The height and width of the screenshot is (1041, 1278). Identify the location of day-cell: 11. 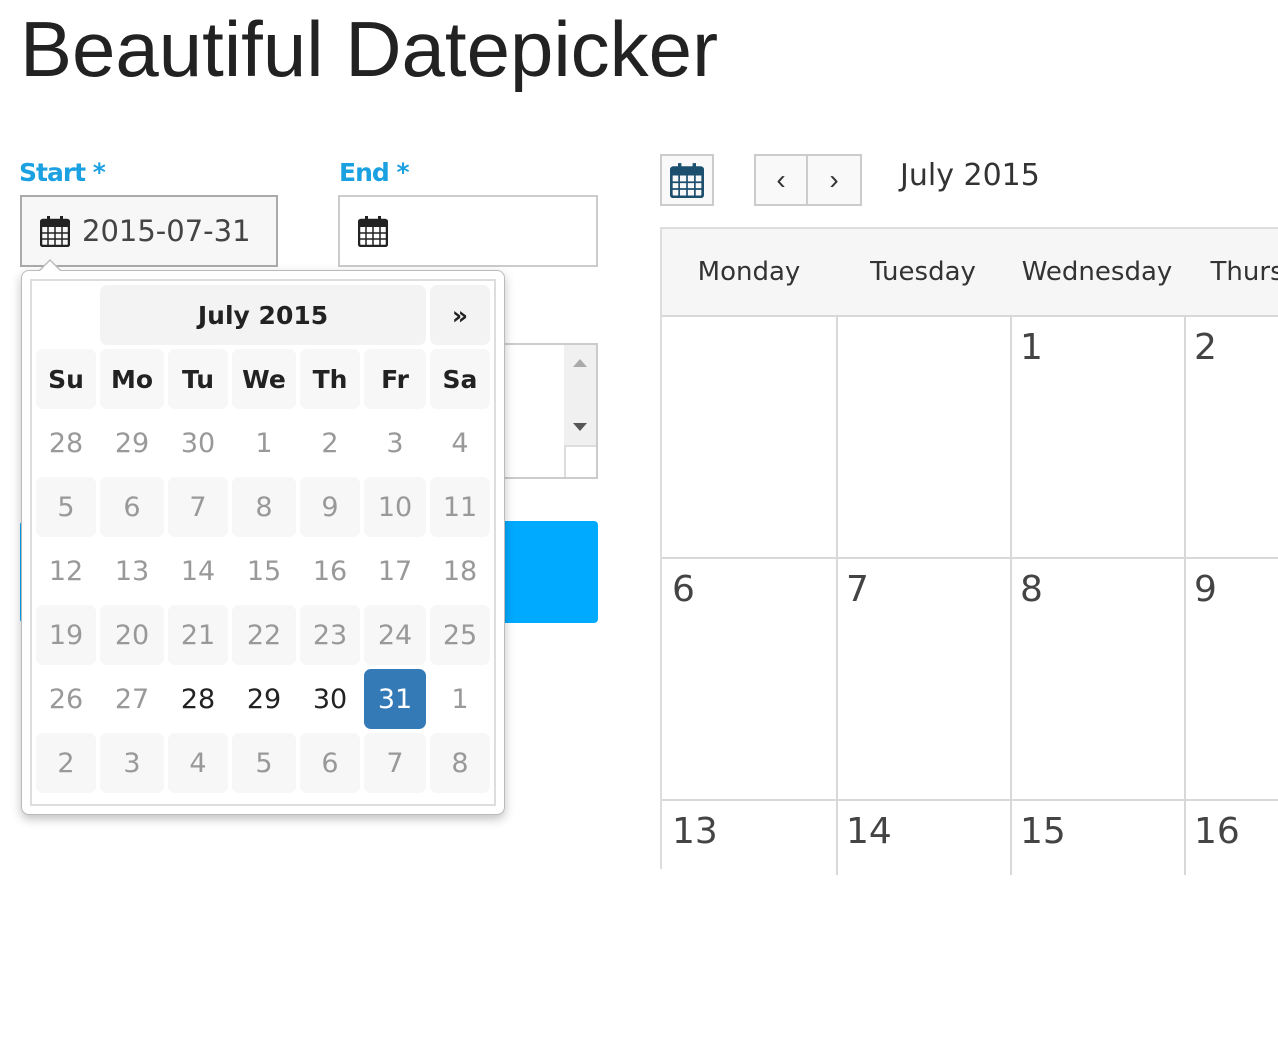
(460, 507).